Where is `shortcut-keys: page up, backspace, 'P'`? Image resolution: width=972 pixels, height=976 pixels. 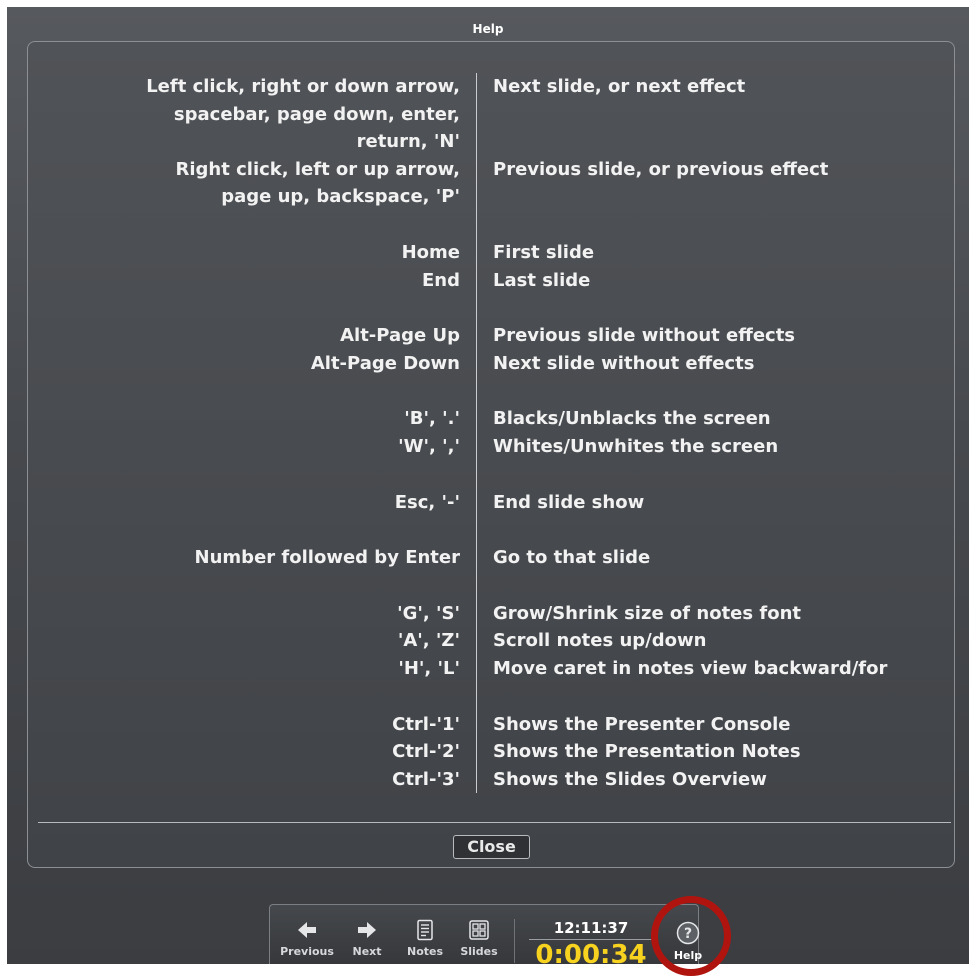 shortcut-keys: page up, backspace, 'P' is located at coordinates (252, 197).